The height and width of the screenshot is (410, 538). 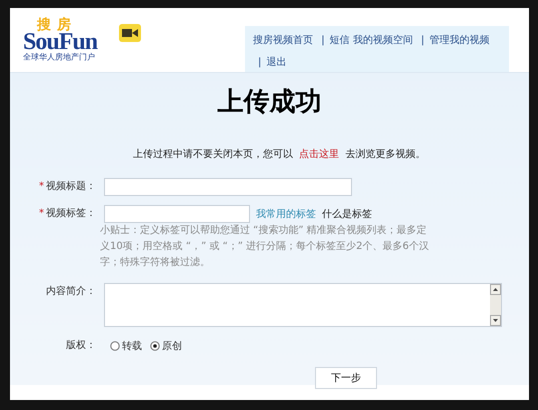 What do you see at coordinates (59, 58) in the screenshot?
I see `logo-tagline: 全球华人房地产门户` at bounding box center [59, 58].